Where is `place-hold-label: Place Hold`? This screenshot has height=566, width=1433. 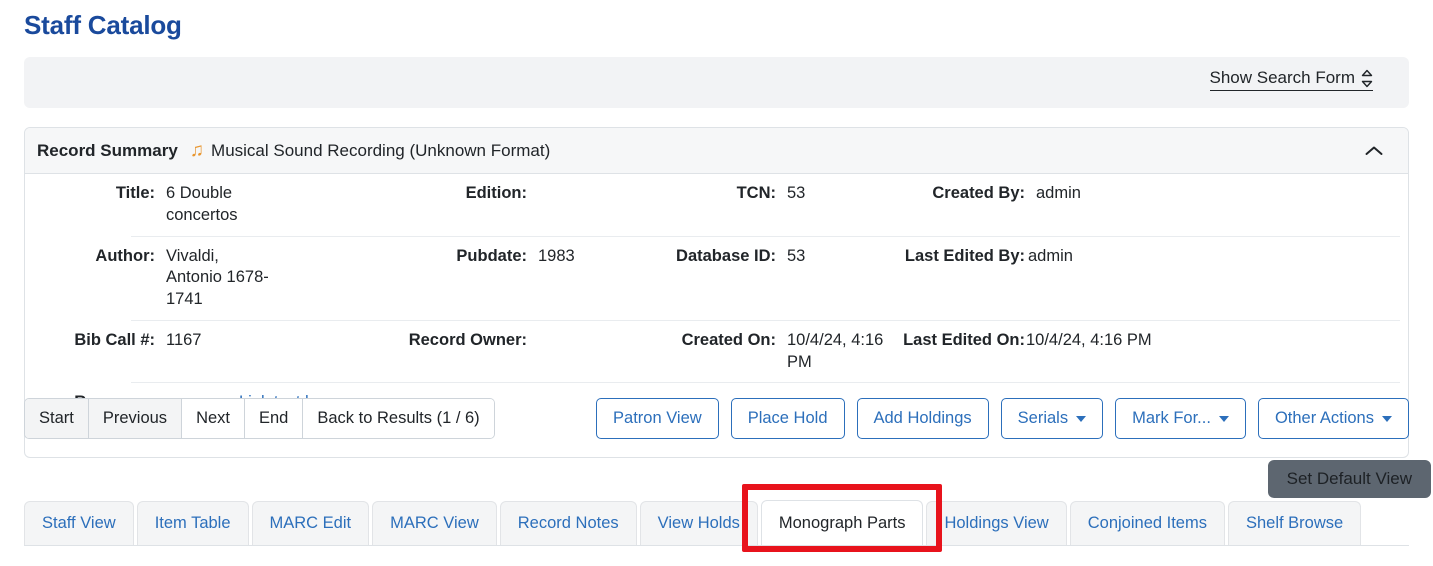
place-hold-label: Place Hold is located at coordinates (787, 418).